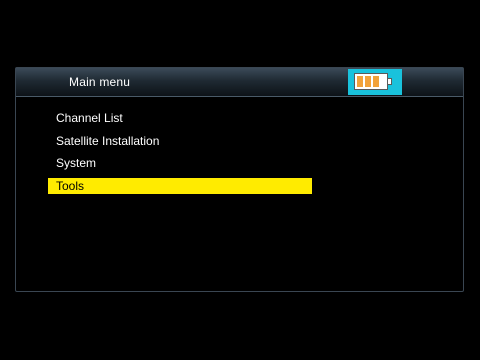  I want to click on battery-tip, so click(390, 81).